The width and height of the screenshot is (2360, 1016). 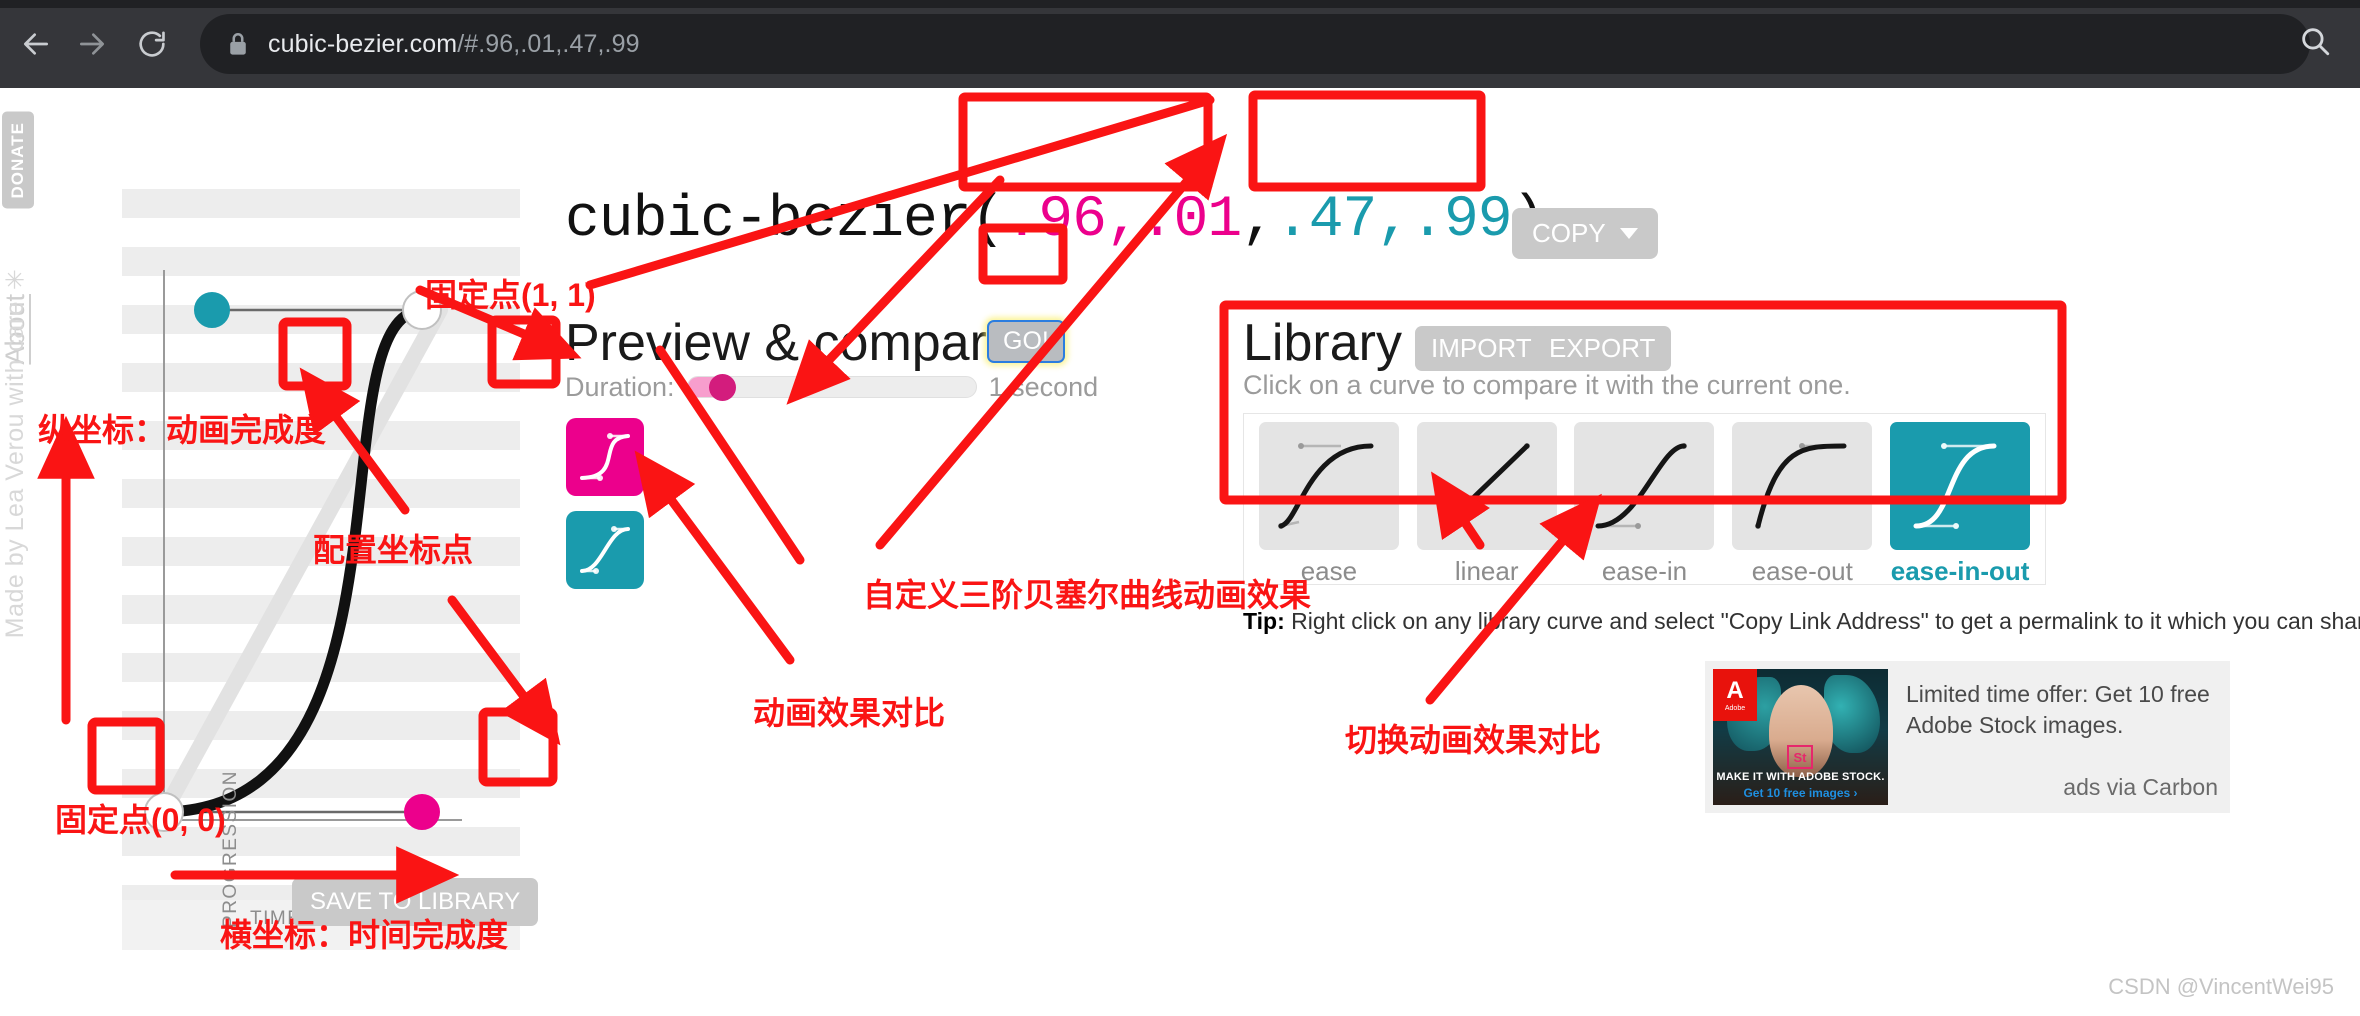 What do you see at coordinates (1322, 343) in the screenshot?
I see `library-heading: Library` at bounding box center [1322, 343].